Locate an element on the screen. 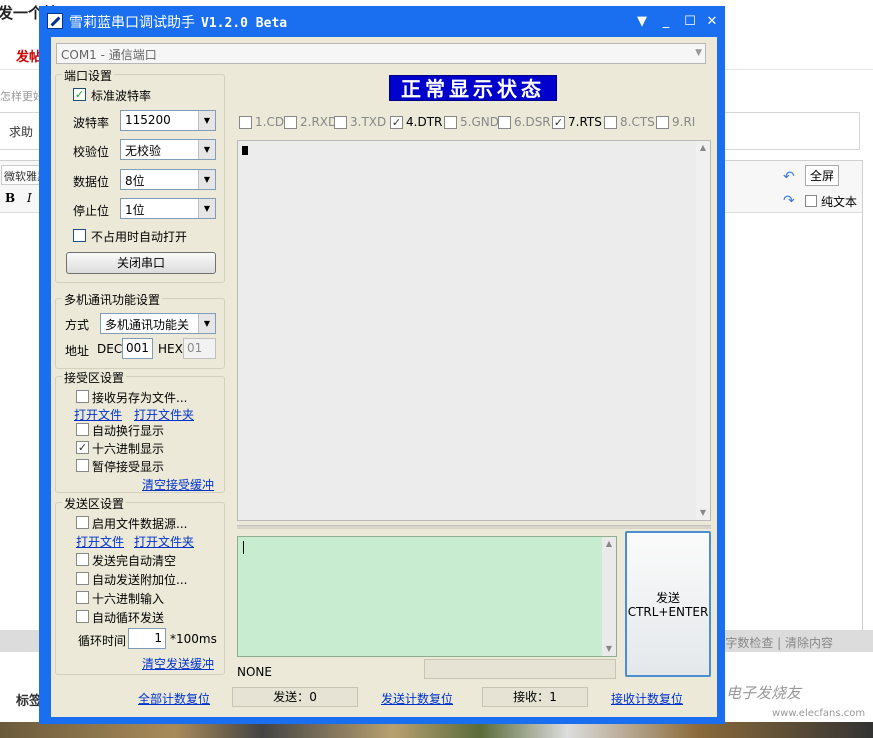  port-select-value: COM1 - 通信端口 is located at coordinates (109, 55).